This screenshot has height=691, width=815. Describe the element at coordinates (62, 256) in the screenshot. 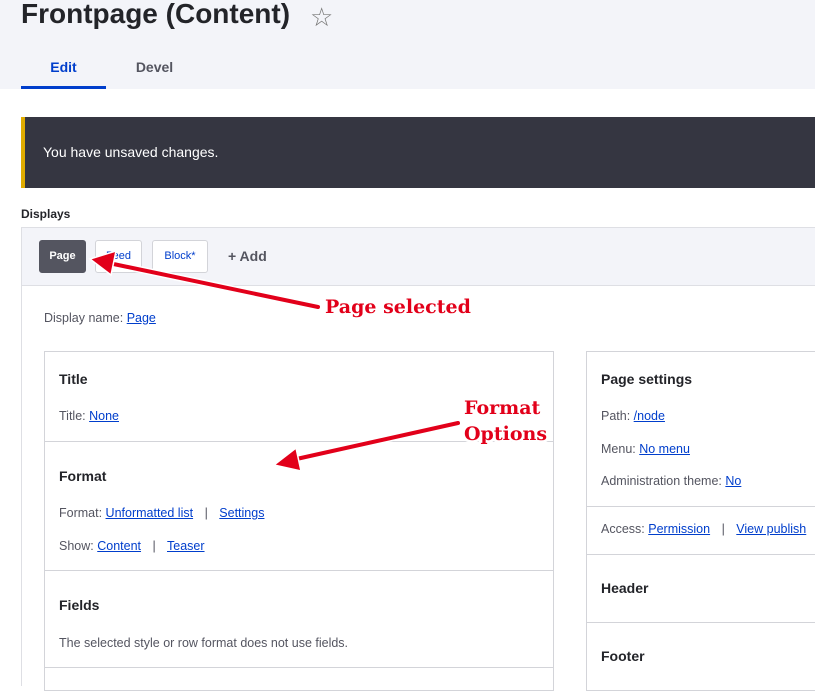

I see `display-tab-page: Page` at that location.